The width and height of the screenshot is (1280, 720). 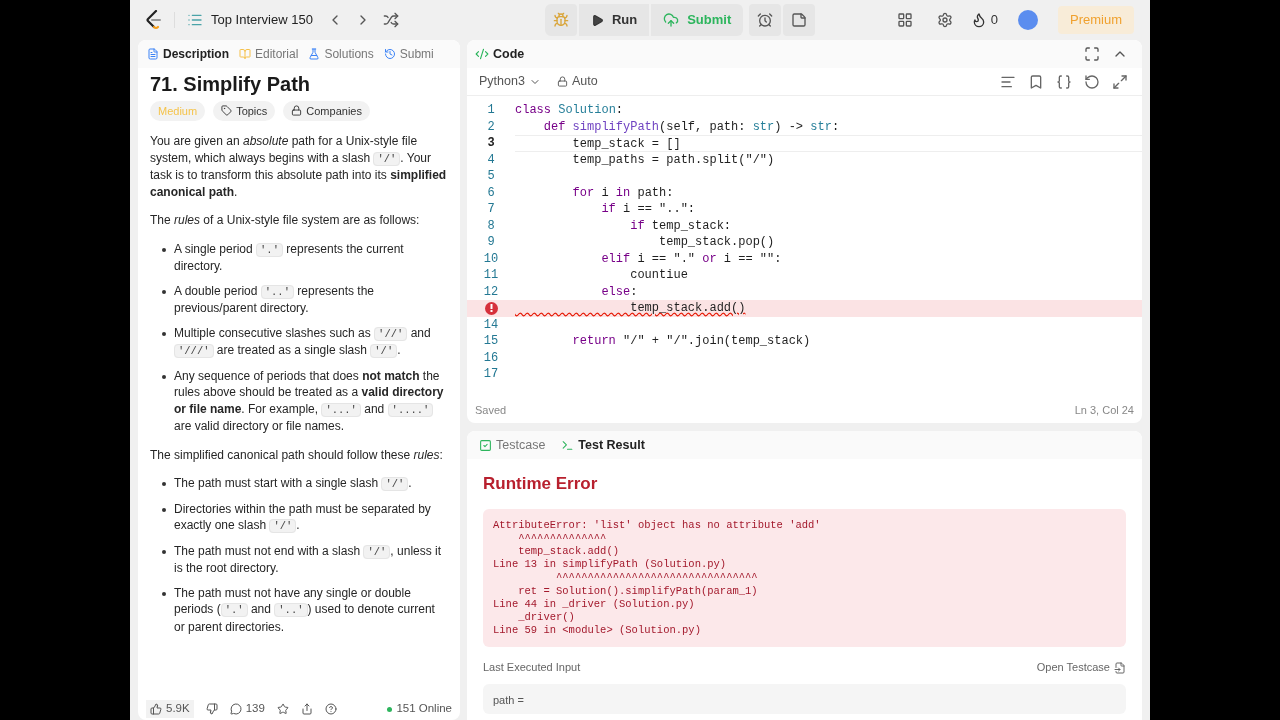 What do you see at coordinates (269, 54) in the screenshot?
I see `panel-tab: Editorial` at bounding box center [269, 54].